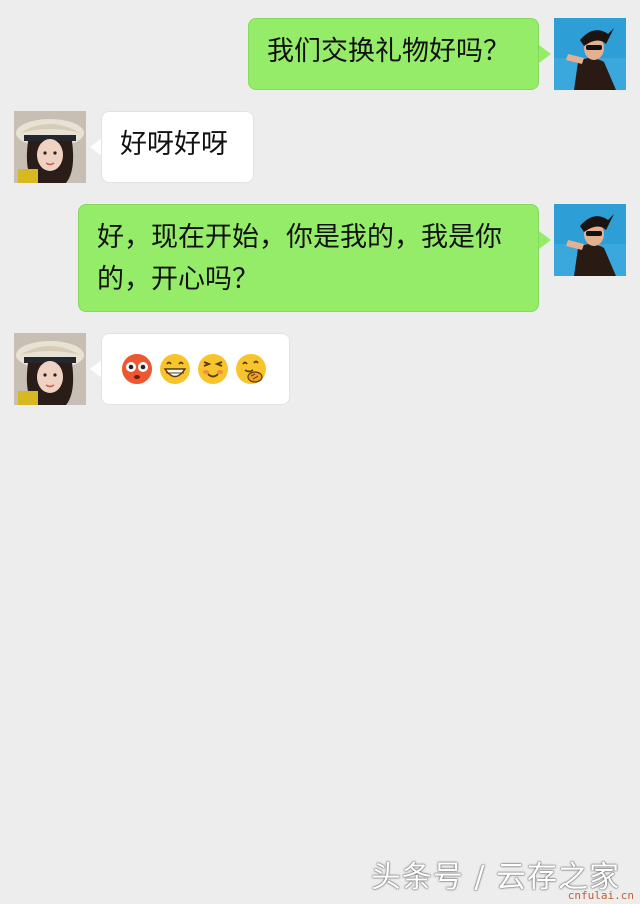  I want to click on message-row-outgoing: 好，现在开始，你是我的，我是你的，开心吗？, so click(320, 259).